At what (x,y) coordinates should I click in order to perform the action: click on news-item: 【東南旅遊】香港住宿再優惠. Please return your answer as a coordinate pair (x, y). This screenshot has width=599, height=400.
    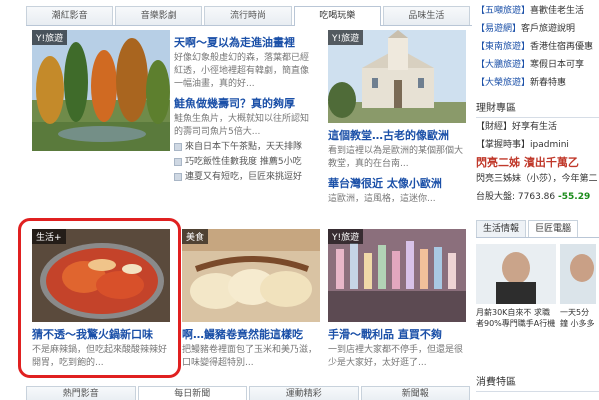
    Looking at the image, I should click on (537, 47).